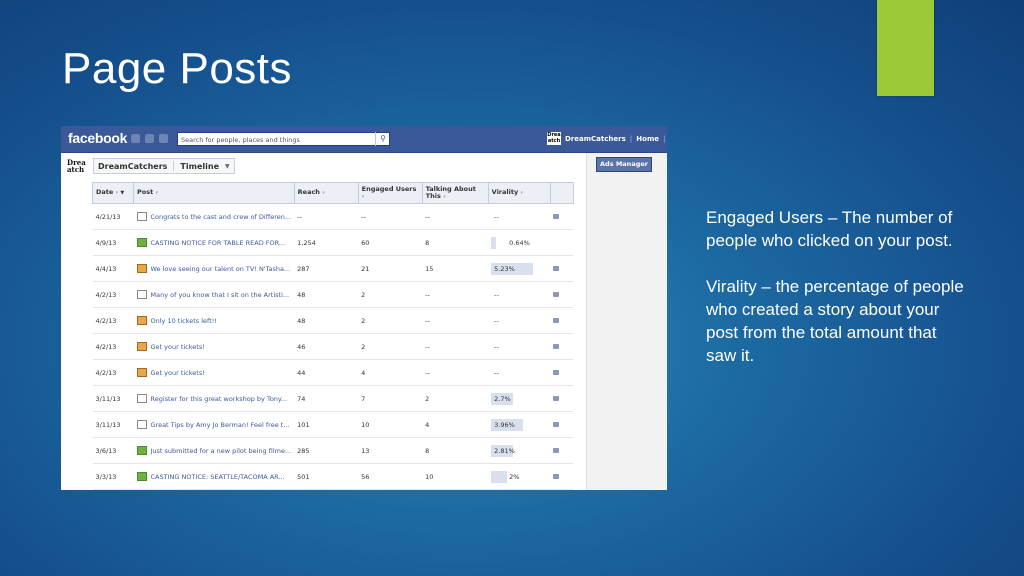 Image resolution: width=1024 pixels, height=576 pixels. I want to click on post-link: Only 10 tickets left!!, so click(184, 321).